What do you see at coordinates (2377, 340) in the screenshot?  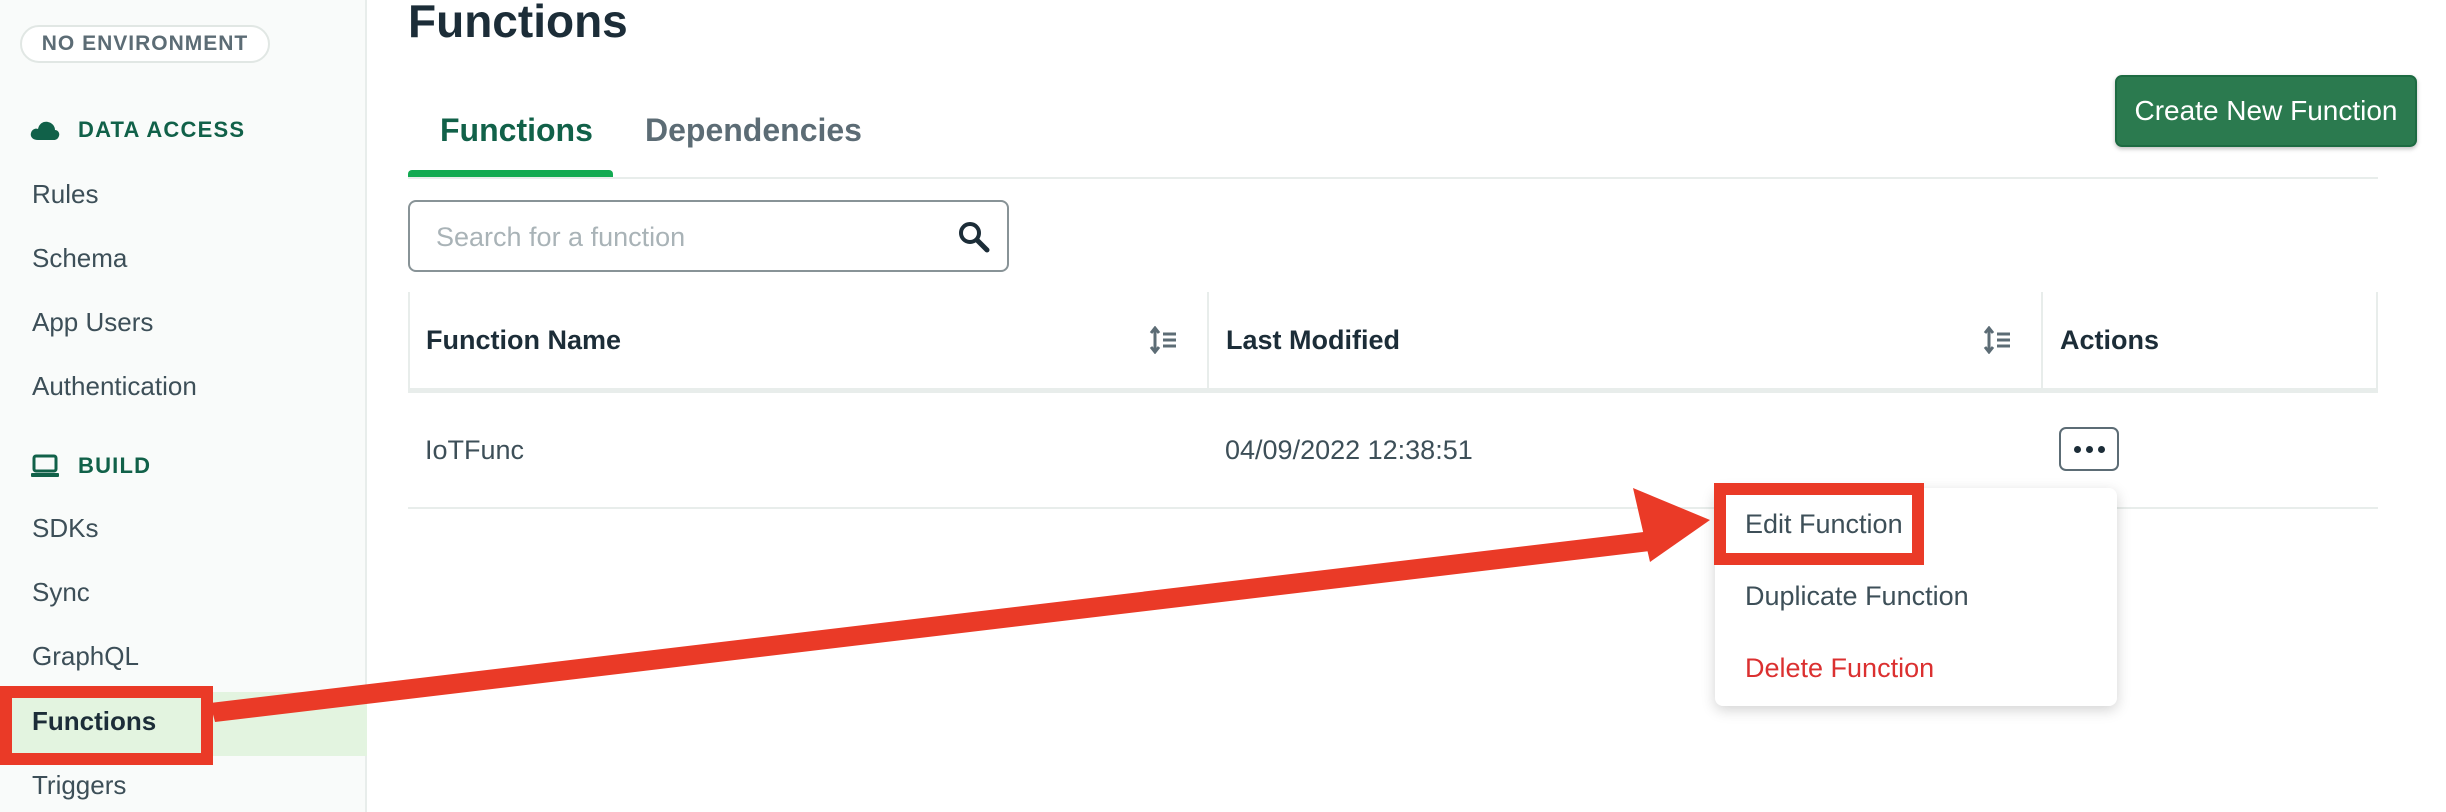 I see `column-divider` at bounding box center [2377, 340].